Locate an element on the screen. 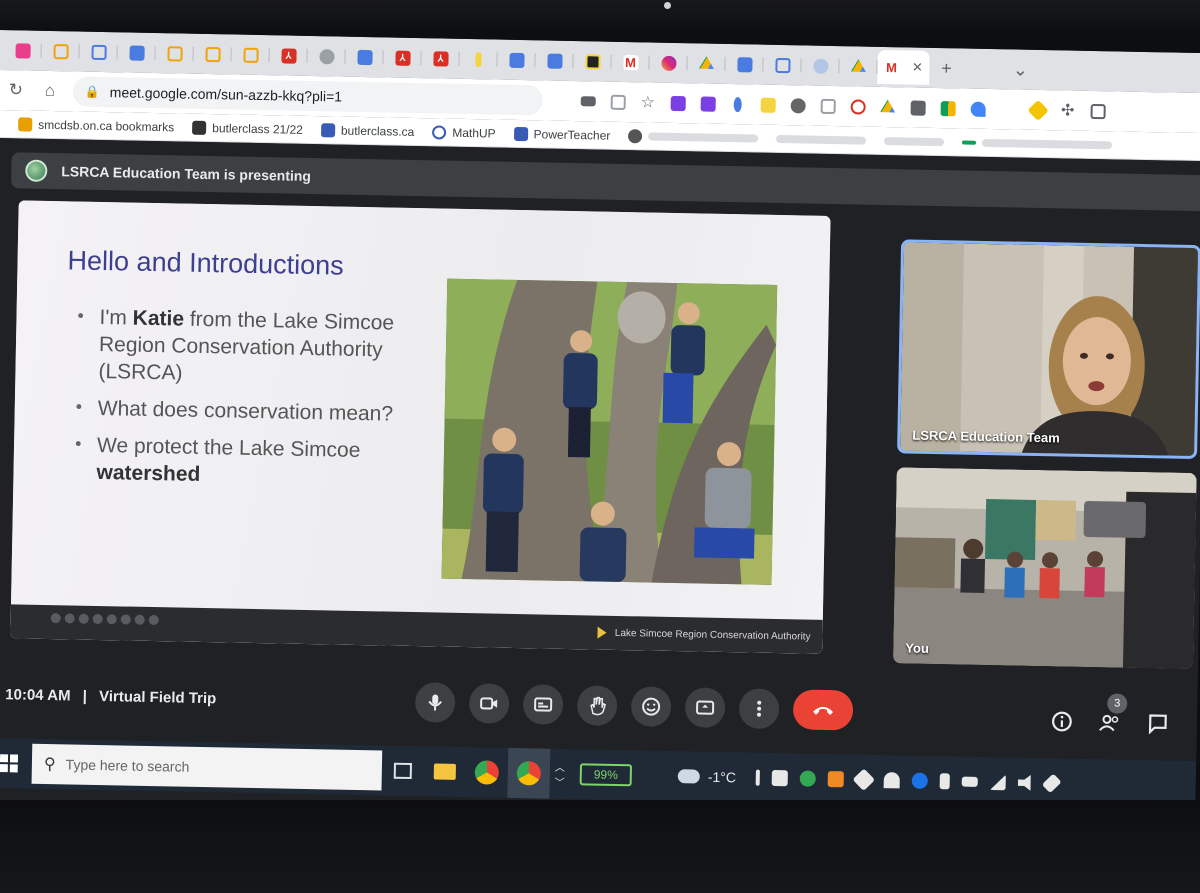  participant-tile-self: You is located at coordinates (1045, 568).